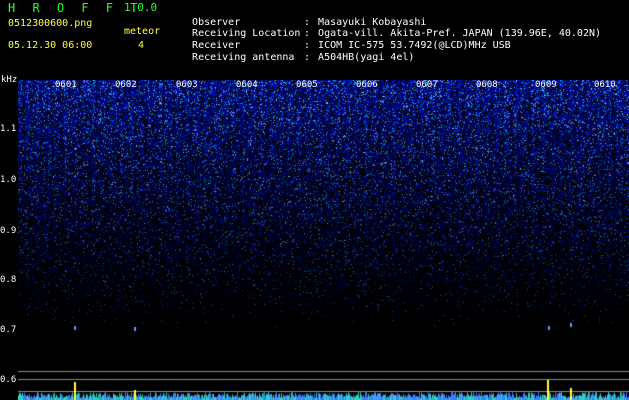 This screenshot has width=629, height=400. Describe the element at coordinates (50, 45) in the screenshot. I see `date-time: 05.12.30 06:00` at that location.